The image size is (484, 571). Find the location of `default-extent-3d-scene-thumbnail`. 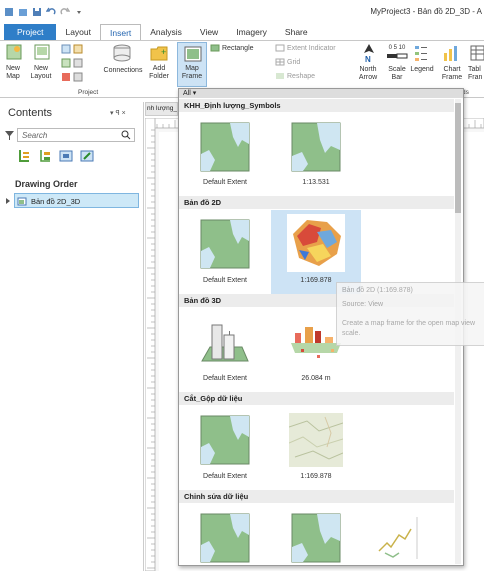

default-extent-3d-scene-thumbnail is located at coordinates (225, 344).